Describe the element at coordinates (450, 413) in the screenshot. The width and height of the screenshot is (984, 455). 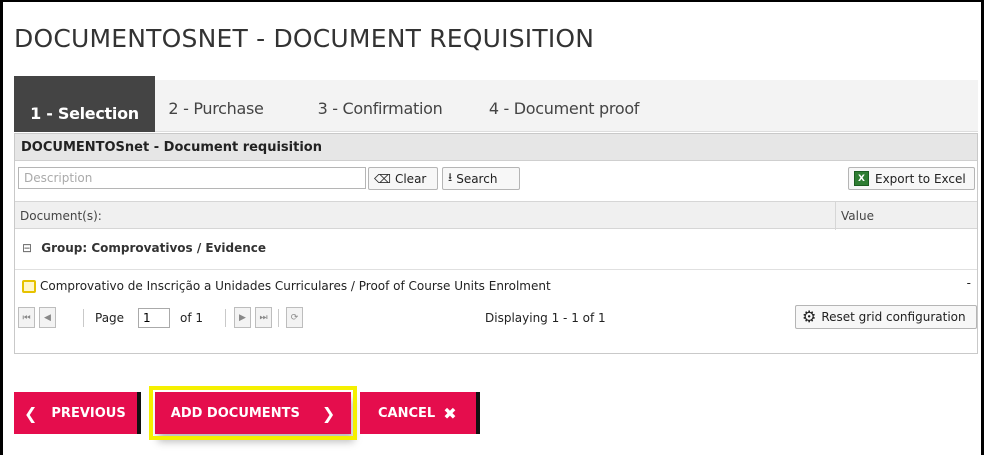
I see `close-icon: ✖` at that location.